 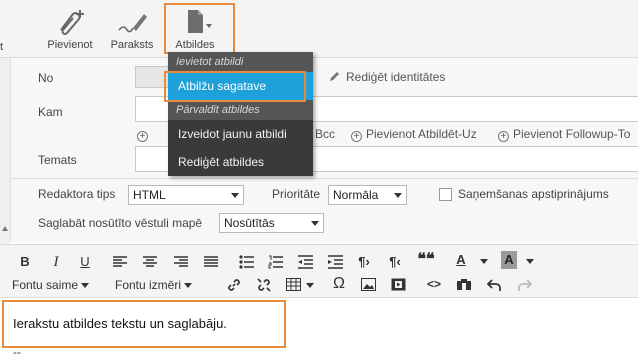 What do you see at coordinates (445, 194) in the screenshot?
I see `receipt-checkbox` at bounding box center [445, 194].